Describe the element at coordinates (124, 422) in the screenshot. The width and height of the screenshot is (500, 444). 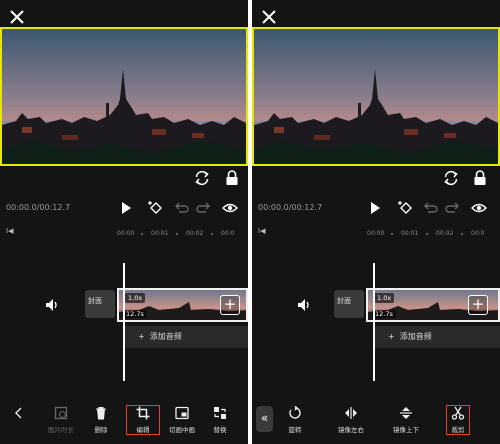
I see `edit-toolbar: 图片时长 删除 编辑 切画中画 替换` at that location.